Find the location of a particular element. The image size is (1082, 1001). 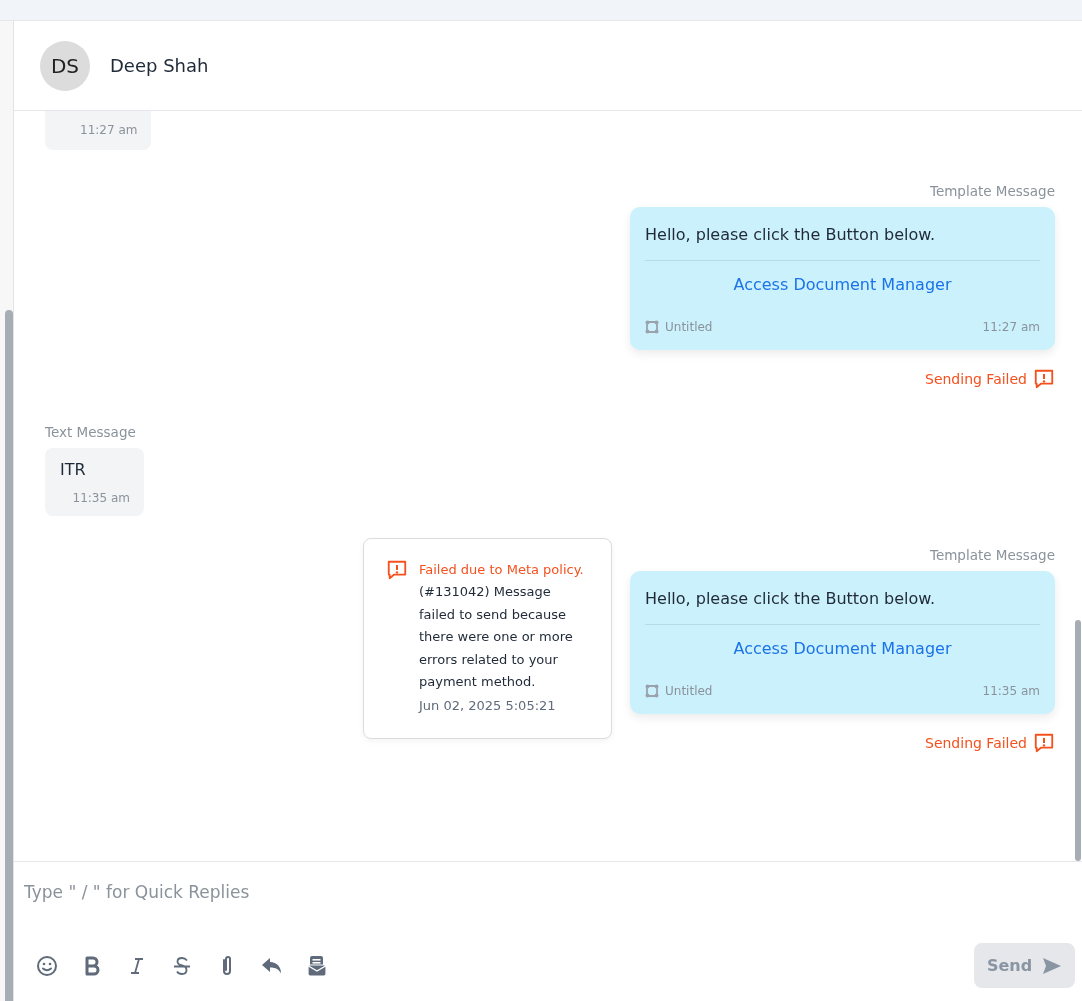

contact-name: Deep Shah is located at coordinates (159, 65).